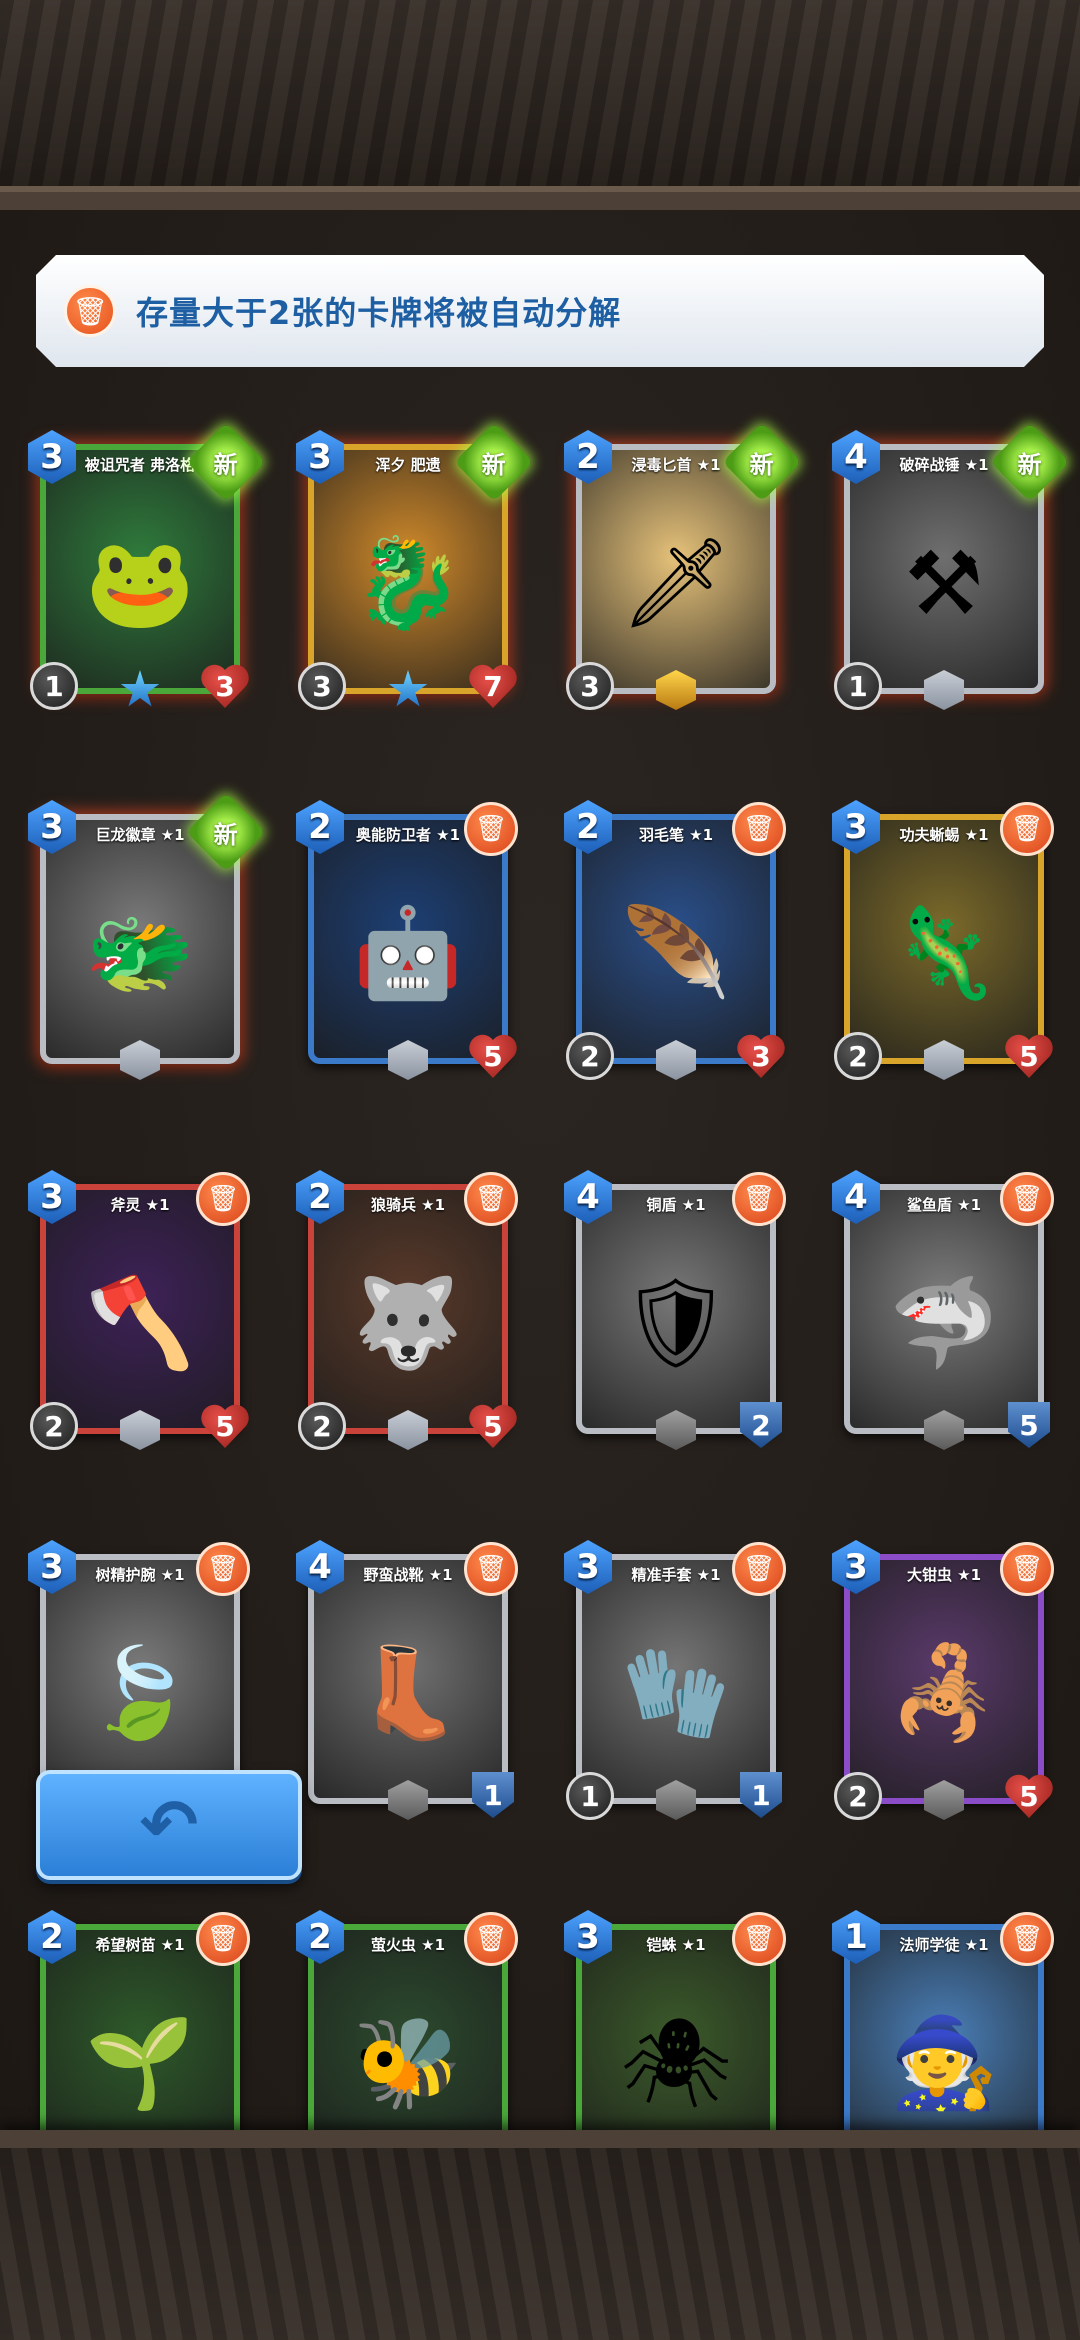 The width and height of the screenshot is (1080, 2340). What do you see at coordinates (944, 952) in the screenshot?
I see `card-art: 🦎` at bounding box center [944, 952].